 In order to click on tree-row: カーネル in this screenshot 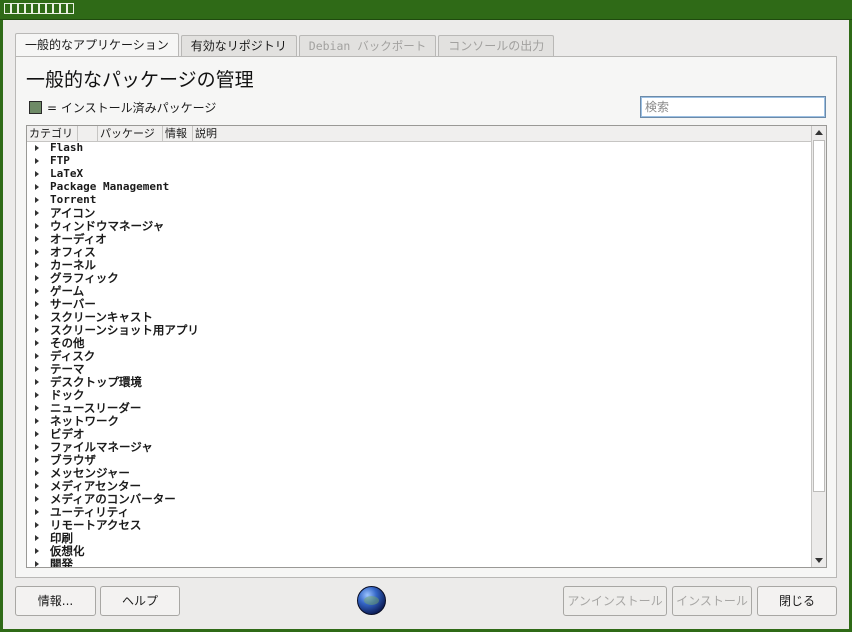, I will do `click(419, 265)`.